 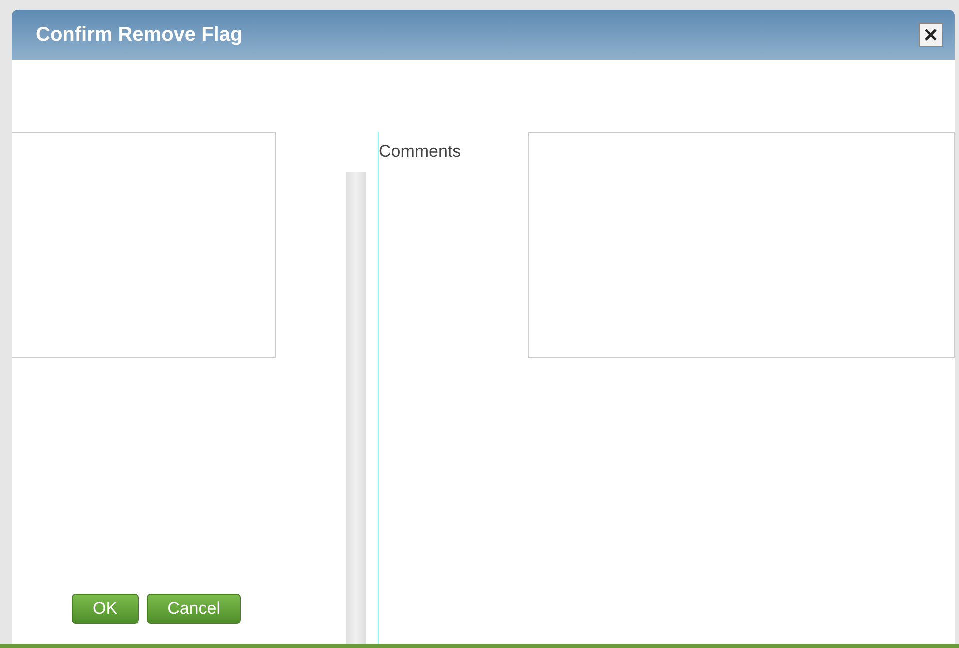 I want to click on scrollbar, so click(x=356, y=408).